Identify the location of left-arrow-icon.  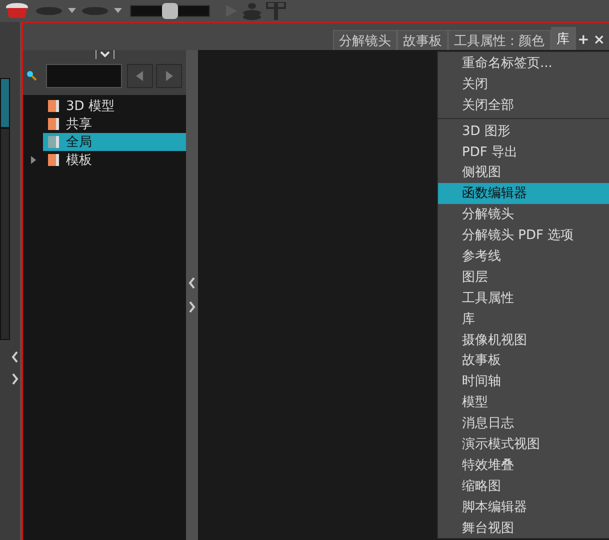
(140, 76).